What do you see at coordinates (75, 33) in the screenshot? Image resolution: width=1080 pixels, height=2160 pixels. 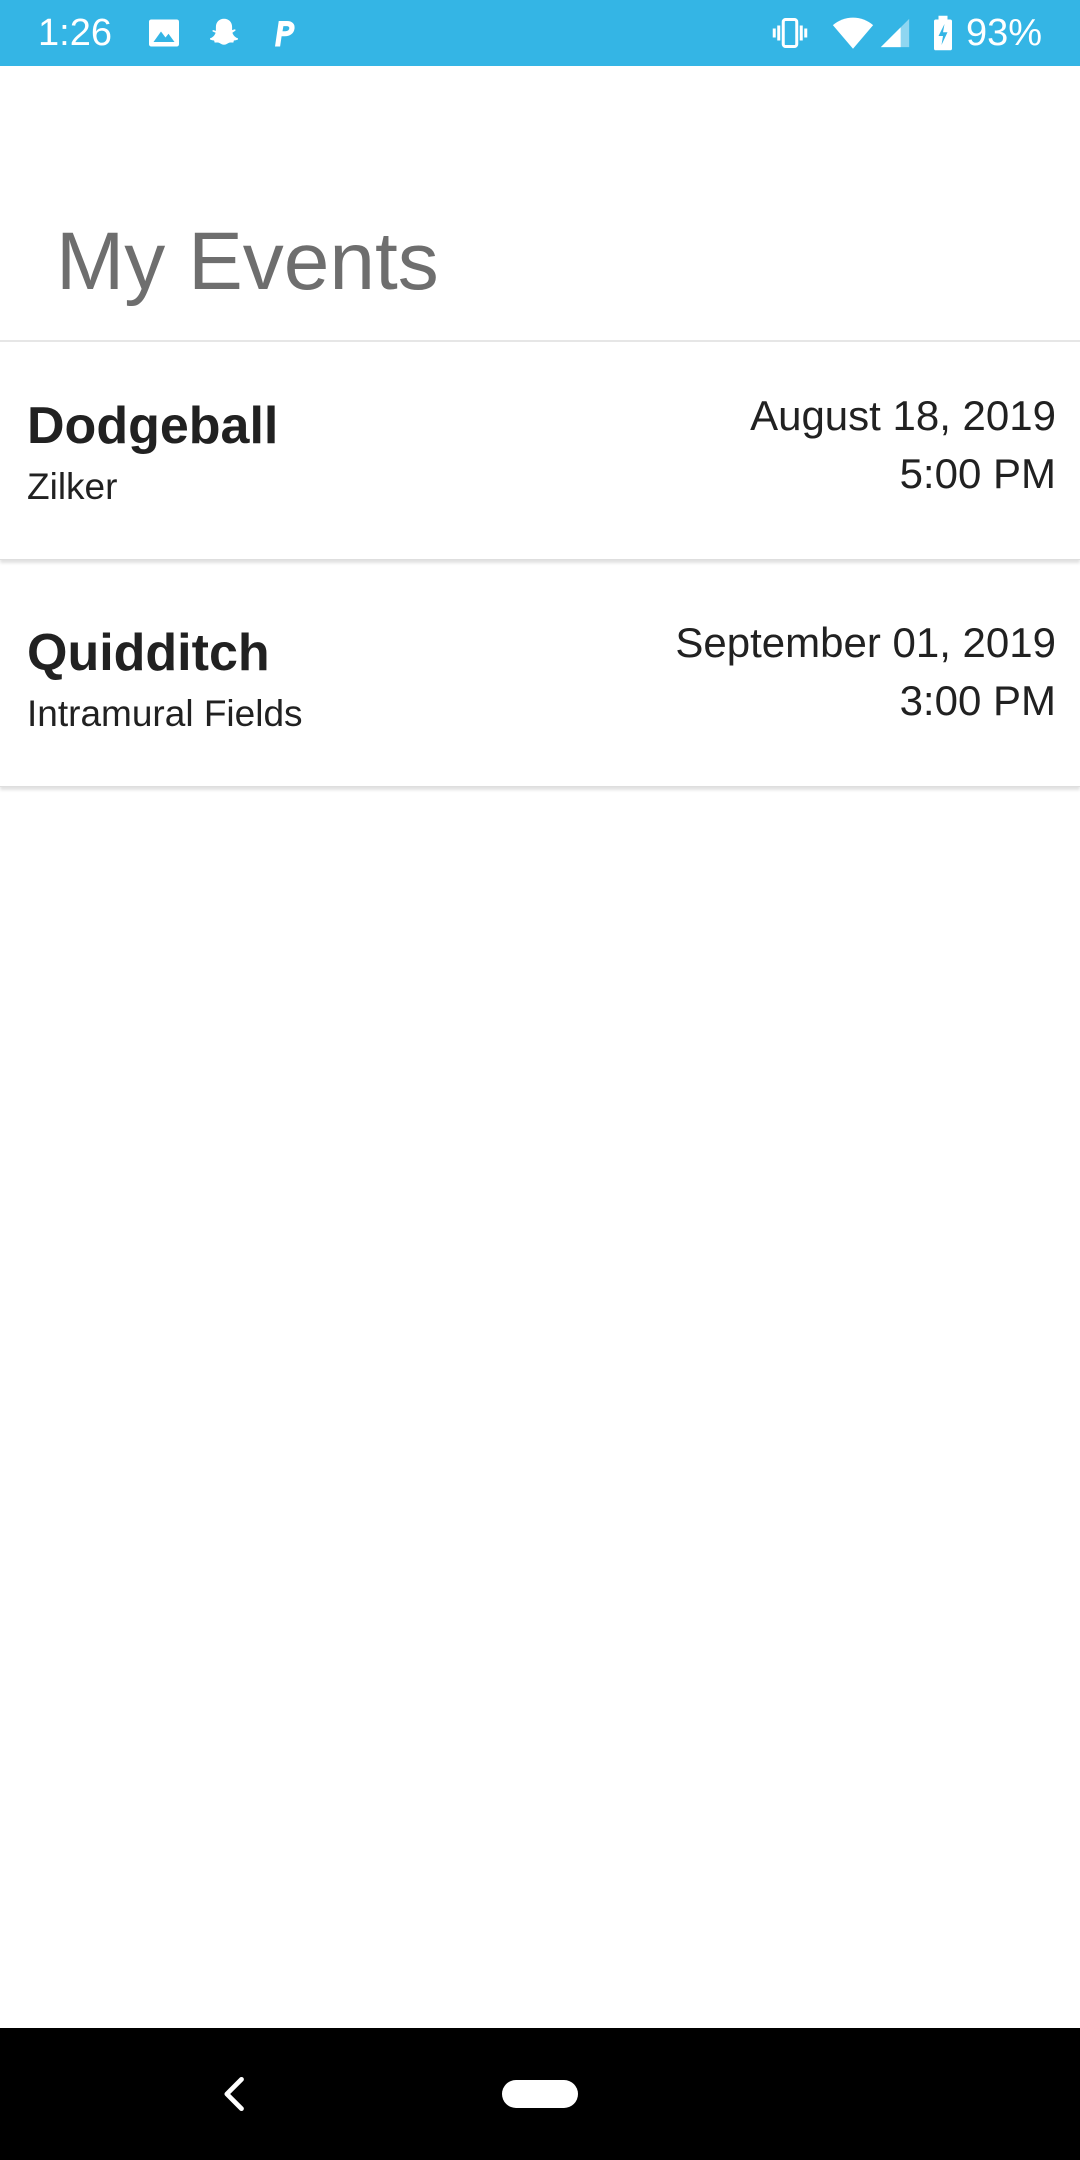 I see `status-time: 1:26` at bounding box center [75, 33].